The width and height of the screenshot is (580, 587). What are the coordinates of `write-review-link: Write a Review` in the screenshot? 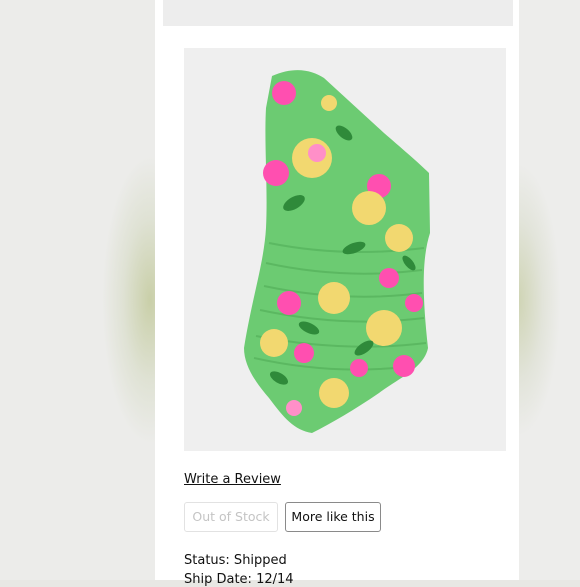 It's located at (232, 479).